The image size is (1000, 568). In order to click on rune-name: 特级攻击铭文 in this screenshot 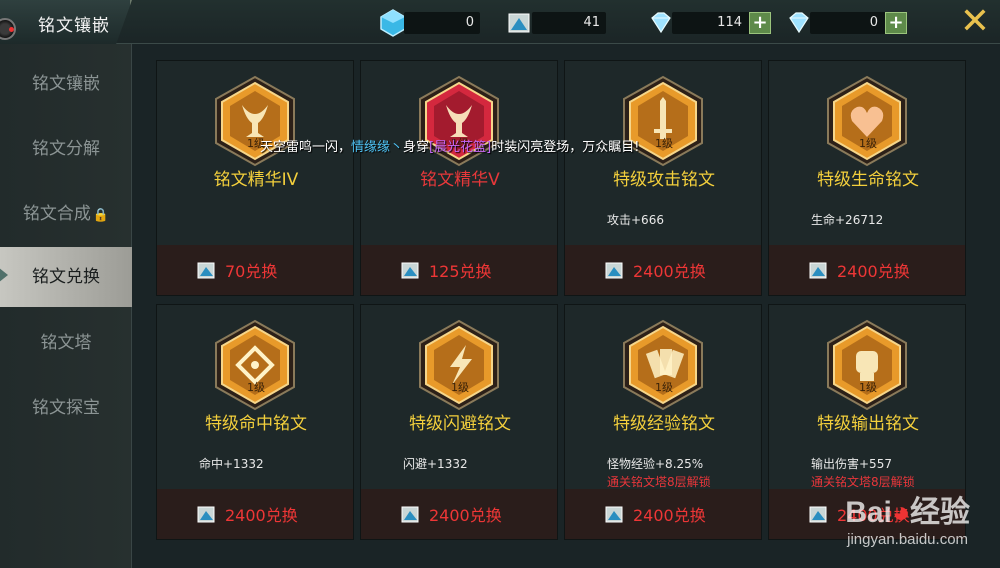, I will do `click(664, 180)`.